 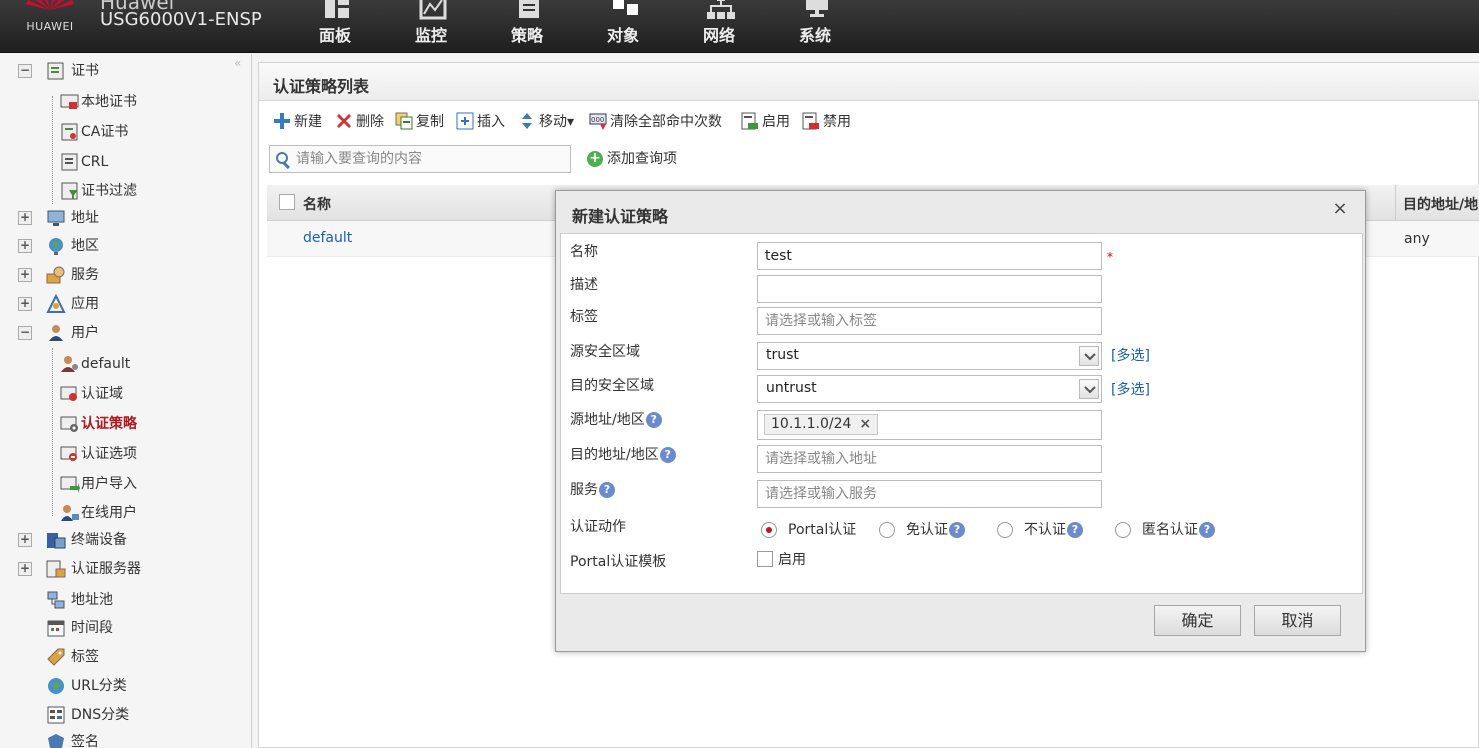 I want to click on description-field, so click(x=929, y=289).